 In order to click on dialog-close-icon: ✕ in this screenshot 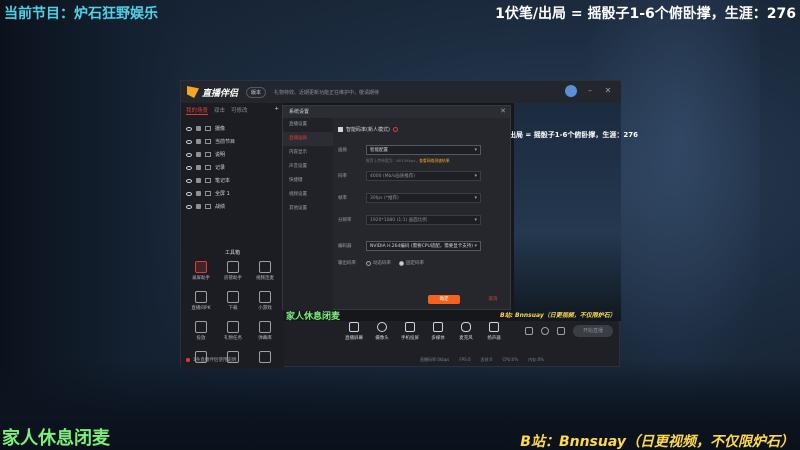, I will do `click(503, 111)`.